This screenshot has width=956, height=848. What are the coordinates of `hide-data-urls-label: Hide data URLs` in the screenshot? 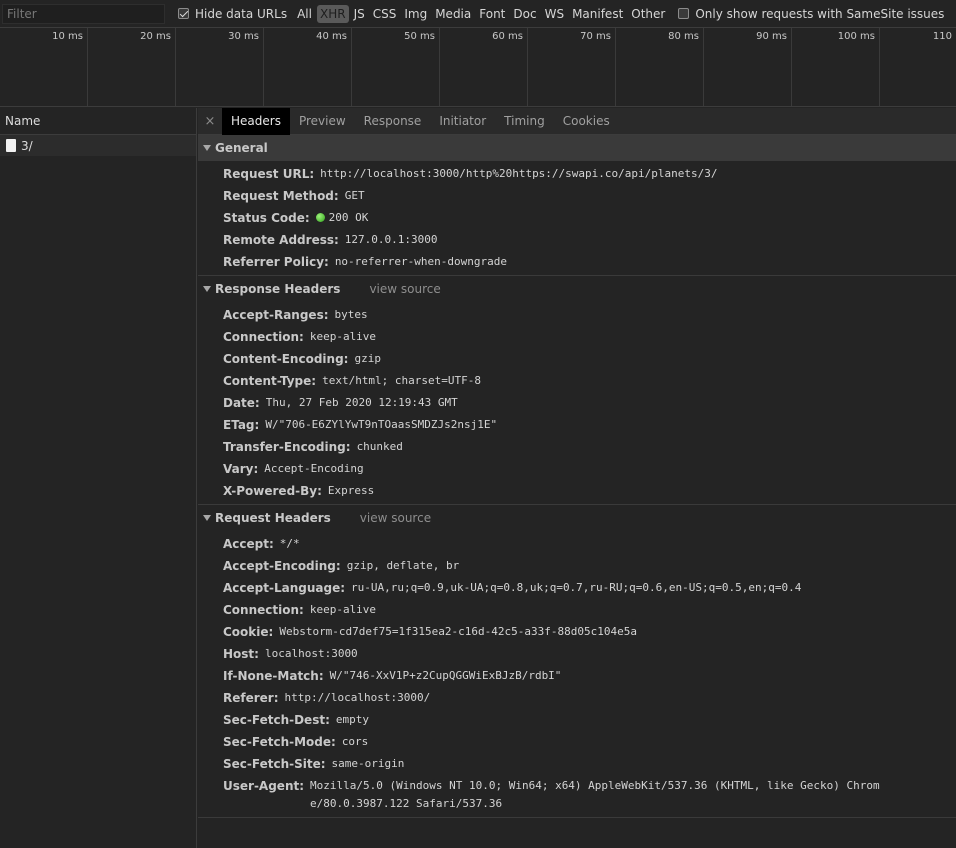 It's located at (241, 13).